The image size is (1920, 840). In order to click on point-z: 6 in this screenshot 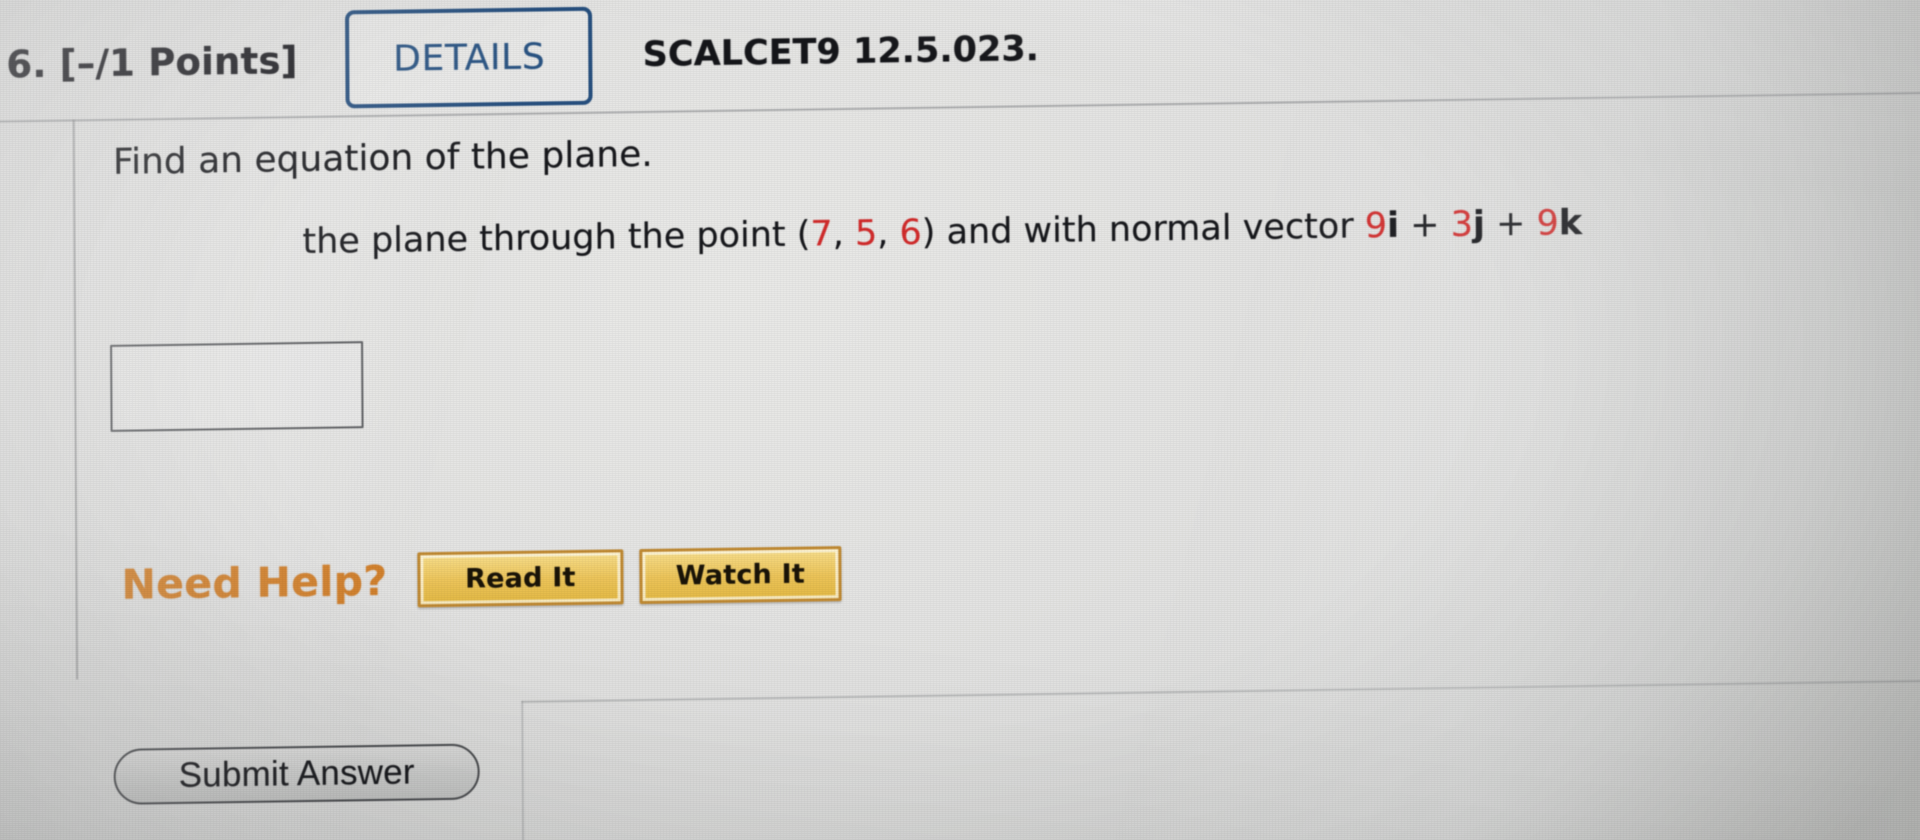, I will do `click(910, 233)`.